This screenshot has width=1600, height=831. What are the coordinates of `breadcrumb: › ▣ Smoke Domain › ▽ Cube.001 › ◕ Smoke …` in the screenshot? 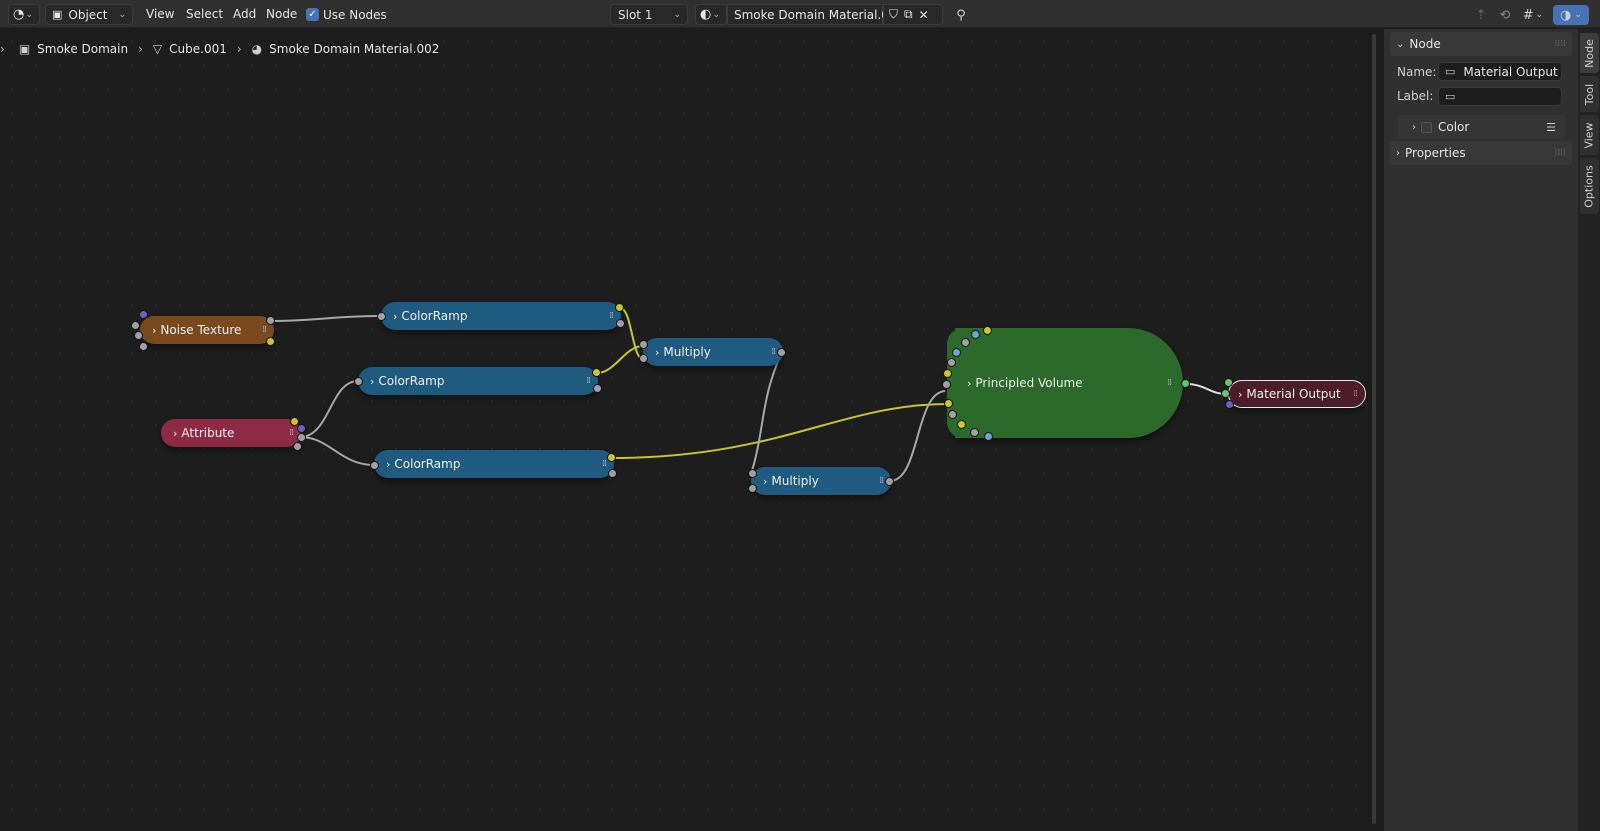 It's located at (219, 49).